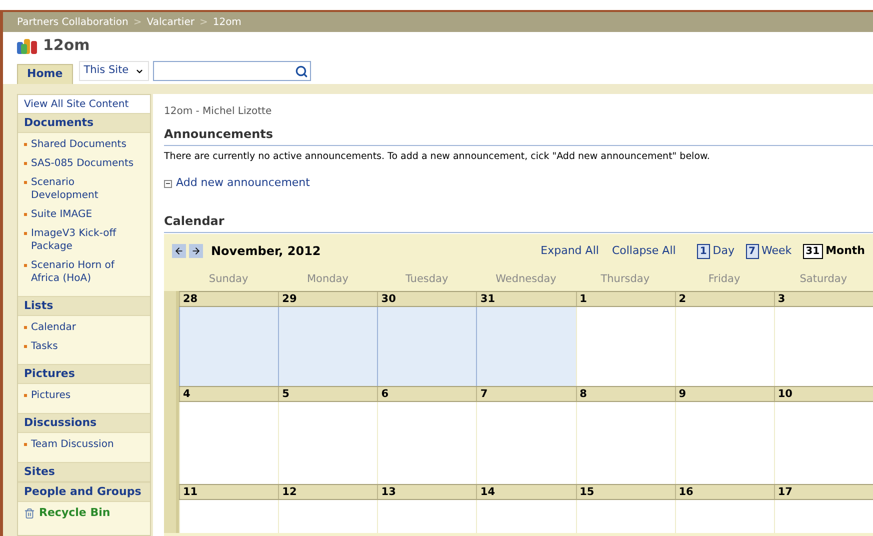 The height and width of the screenshot is (536, 873). What do you see at coordinates (625, 279) in the screenshot?
I see `weekday-label: Thursday` at bounding box center [625, 279].